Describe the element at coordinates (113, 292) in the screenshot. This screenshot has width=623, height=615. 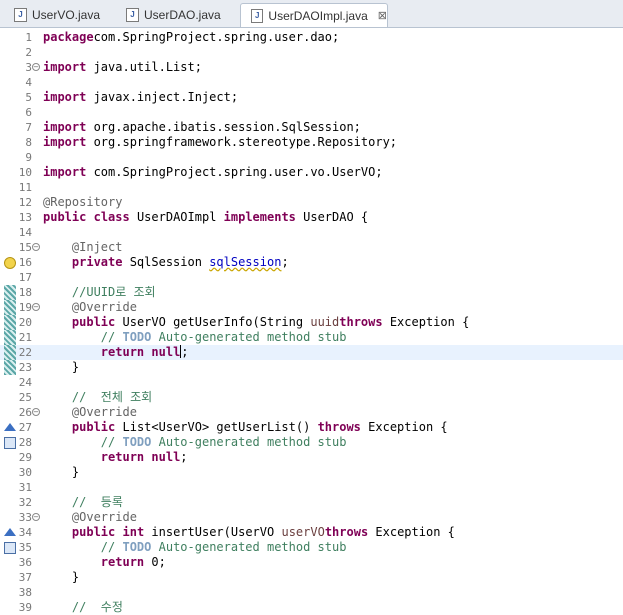
I see `code-token: //UUID로 조회` at that location.